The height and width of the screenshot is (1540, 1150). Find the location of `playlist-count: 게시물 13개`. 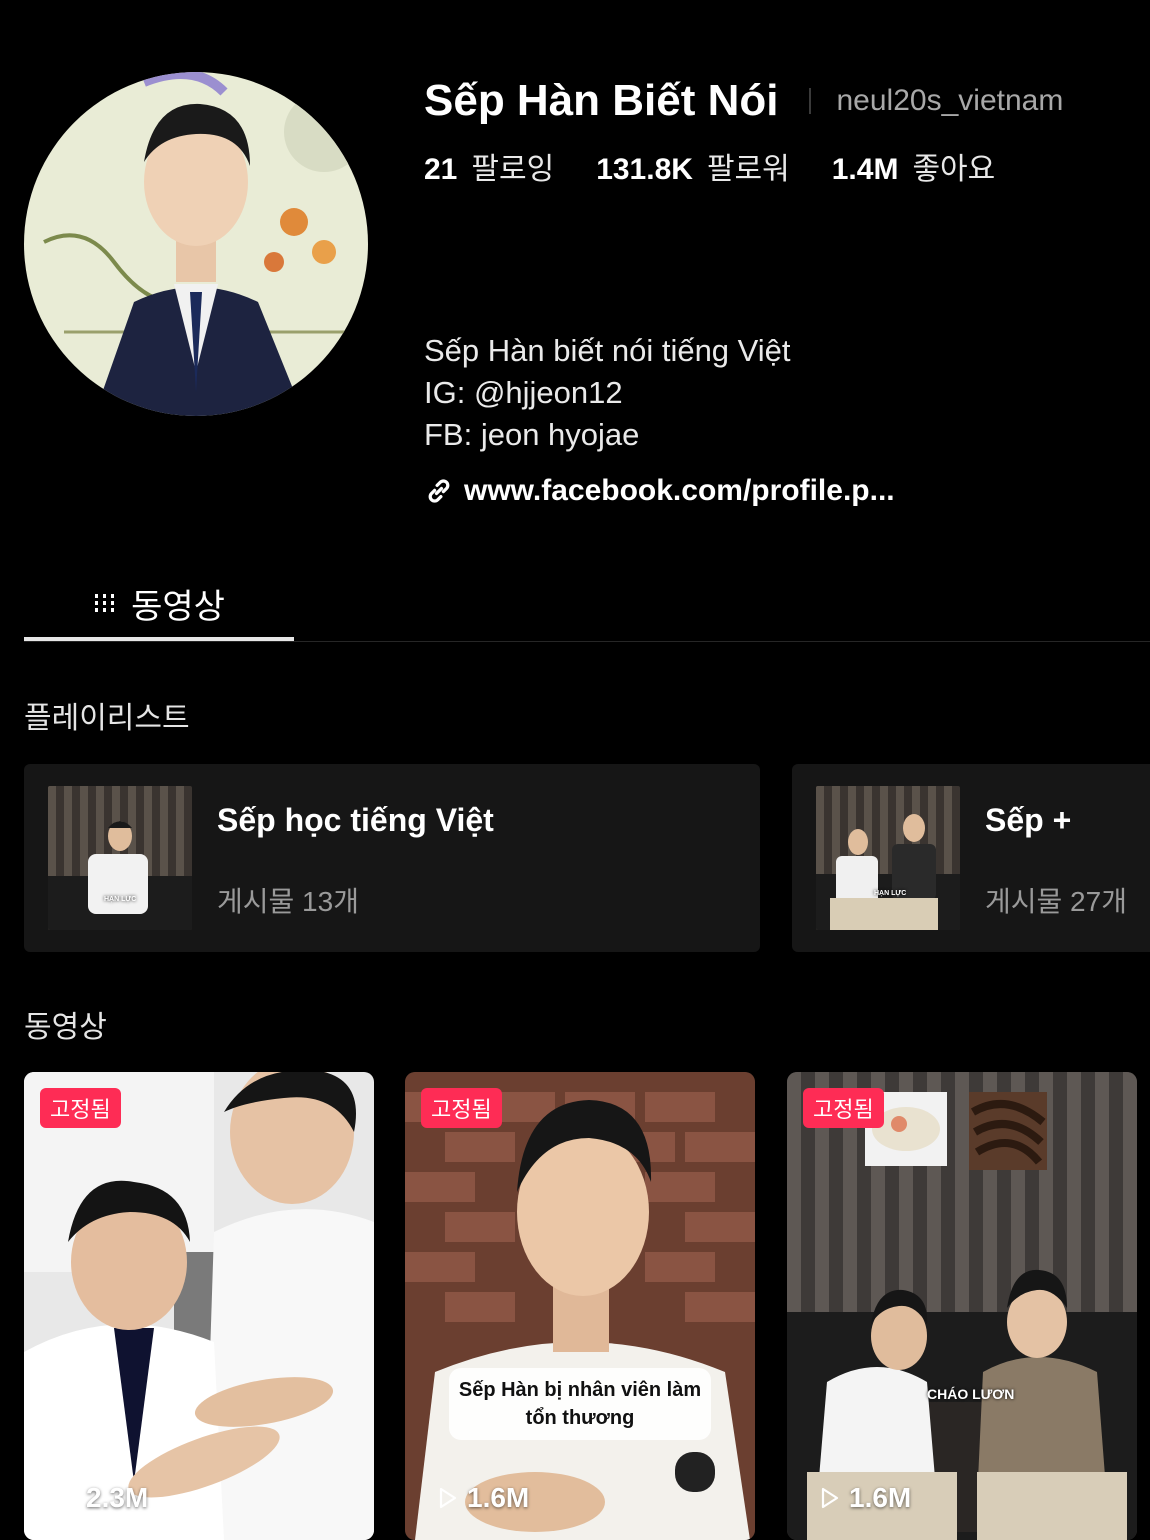

playlist-count: 게시물 13개 is located at coordinates (288, 901).